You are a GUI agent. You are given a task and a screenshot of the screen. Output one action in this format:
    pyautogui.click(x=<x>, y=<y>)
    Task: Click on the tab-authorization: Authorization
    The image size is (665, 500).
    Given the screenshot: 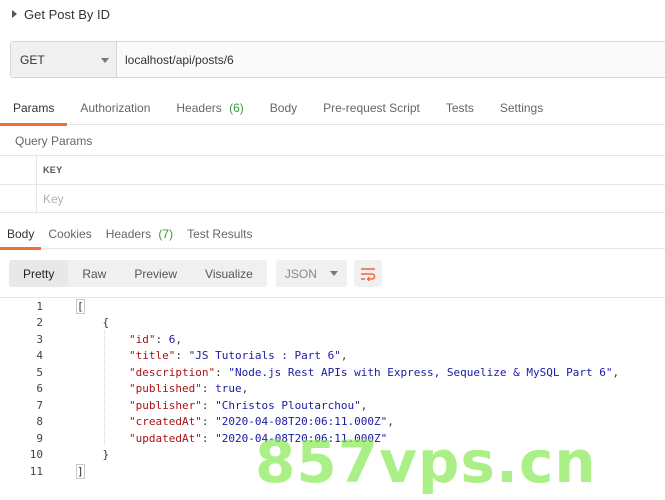 What is the action you would take?
    pyautogui.click(x=115, y=110)
    